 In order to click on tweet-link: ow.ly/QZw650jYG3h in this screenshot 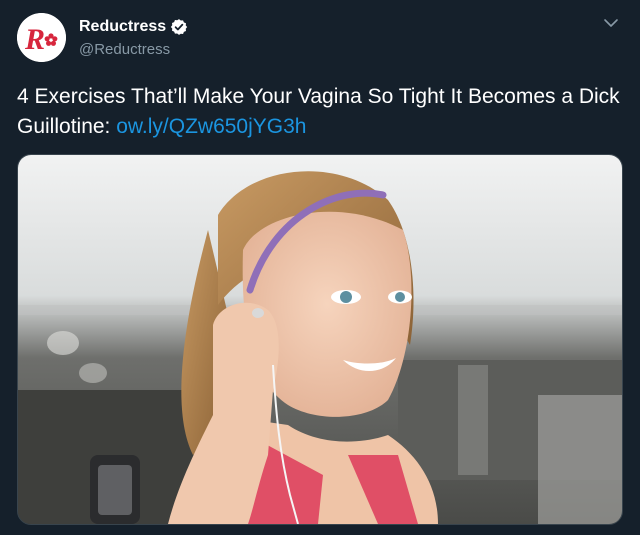, I will do `click(211, 126)`.